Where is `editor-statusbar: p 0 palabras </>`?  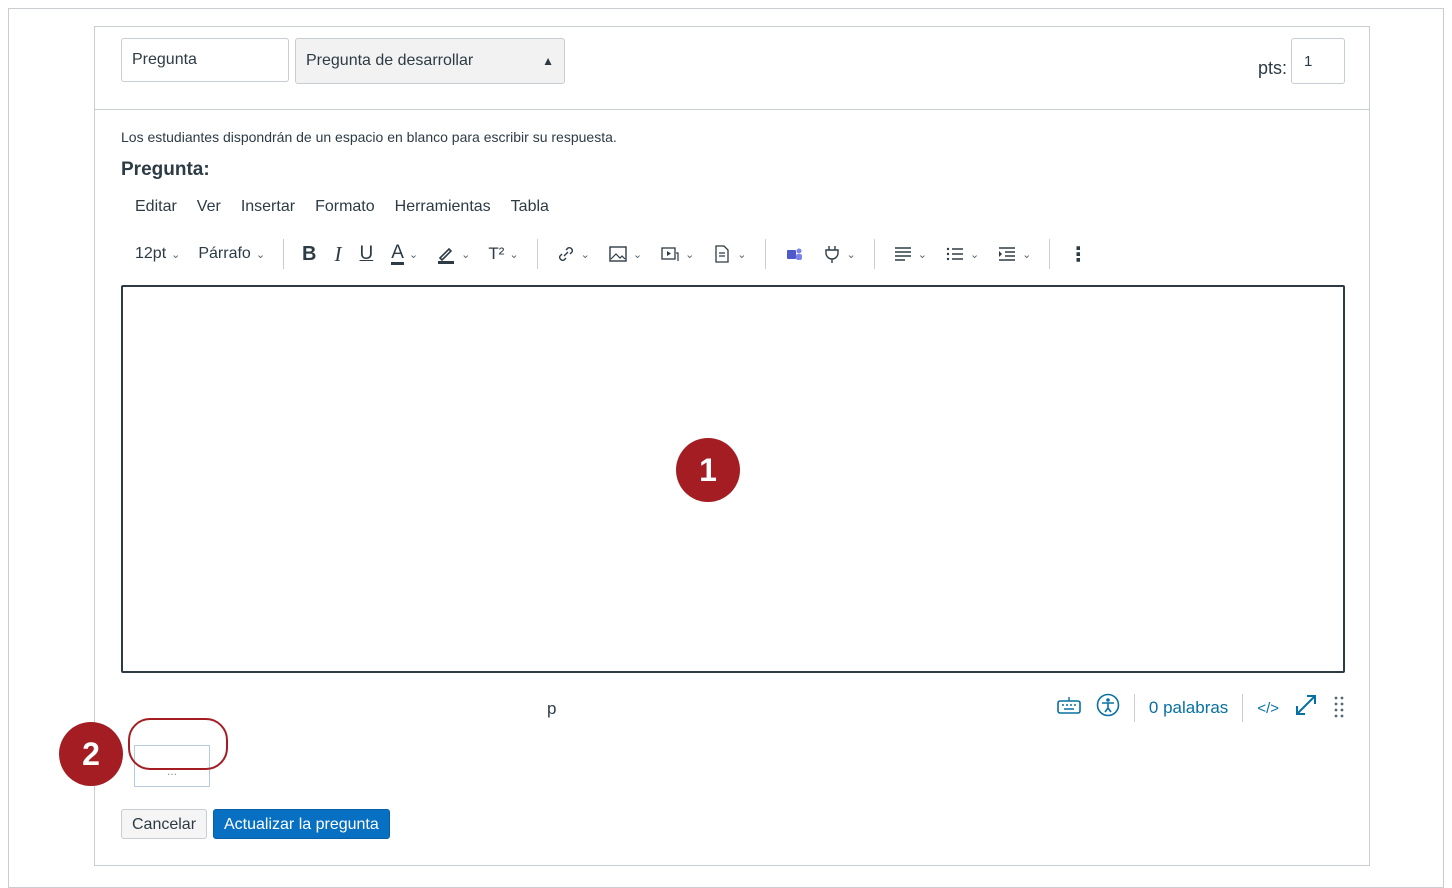 editor-statusbar: p 0 palabras </> is located at coordinates (733, 708).